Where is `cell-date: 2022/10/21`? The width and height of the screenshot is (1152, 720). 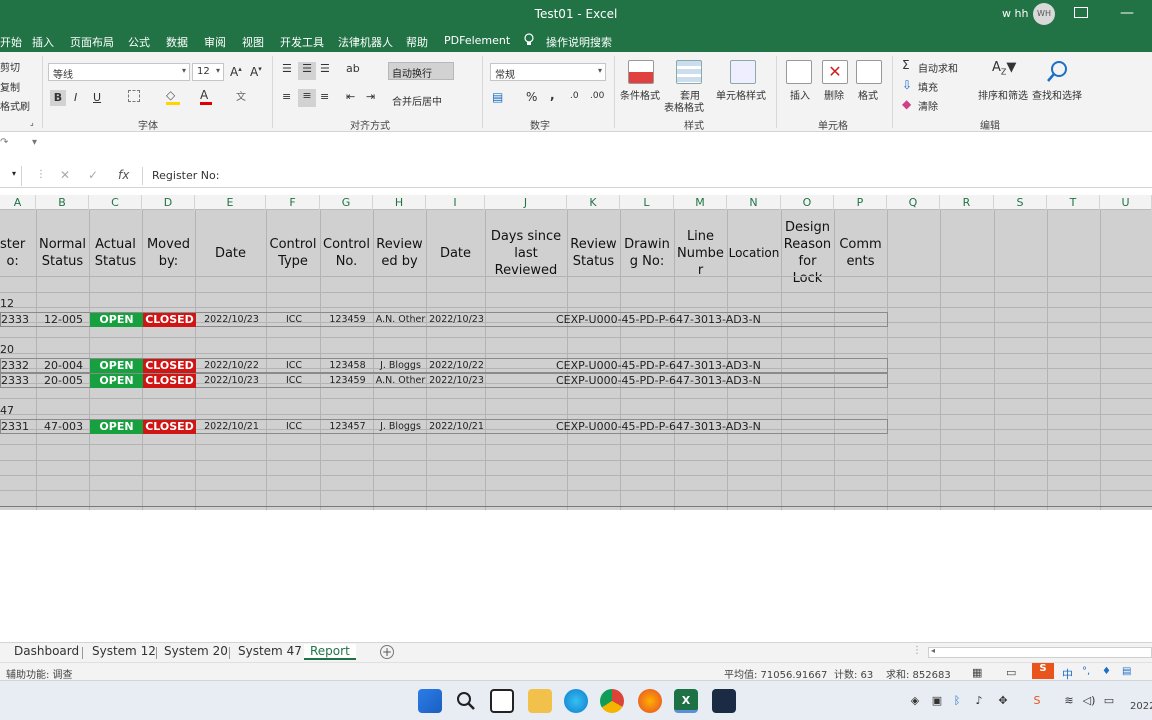 cell-date: 2022/10/21 is located at coordinates (231, 427).